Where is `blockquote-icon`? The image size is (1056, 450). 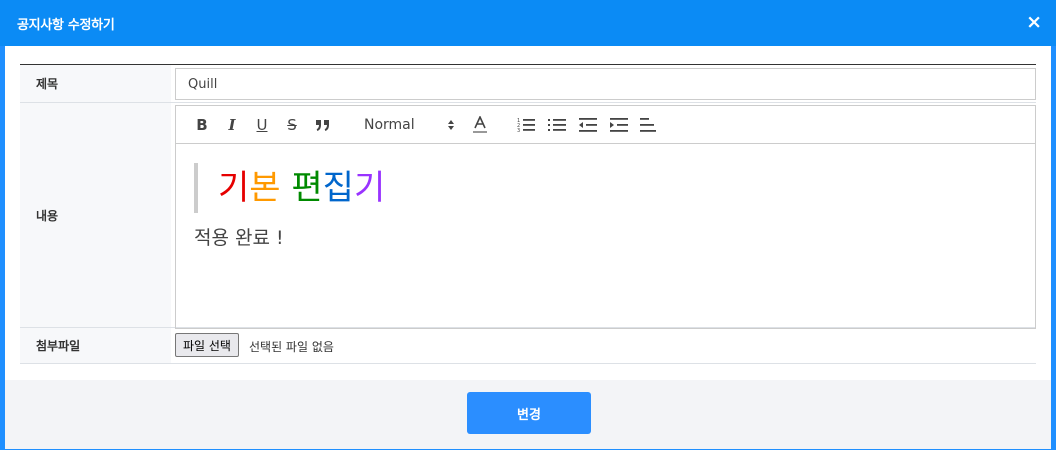 blockquote-icon is located at coordinates (322, 125).